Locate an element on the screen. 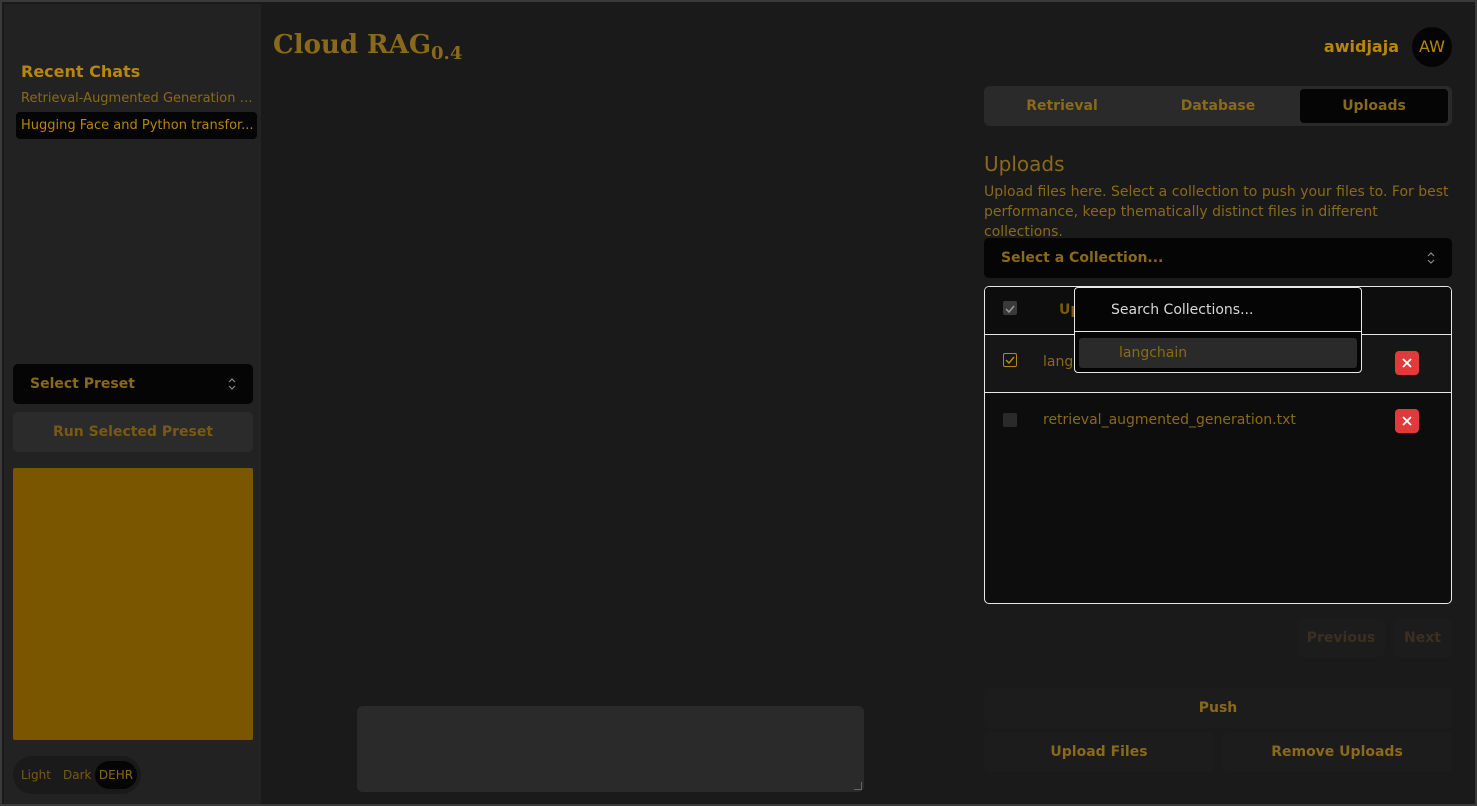 The width and height of the screenshot is (1477, 806). theme-switch: Light Dark DEHR is located at coordinates (77, 775).